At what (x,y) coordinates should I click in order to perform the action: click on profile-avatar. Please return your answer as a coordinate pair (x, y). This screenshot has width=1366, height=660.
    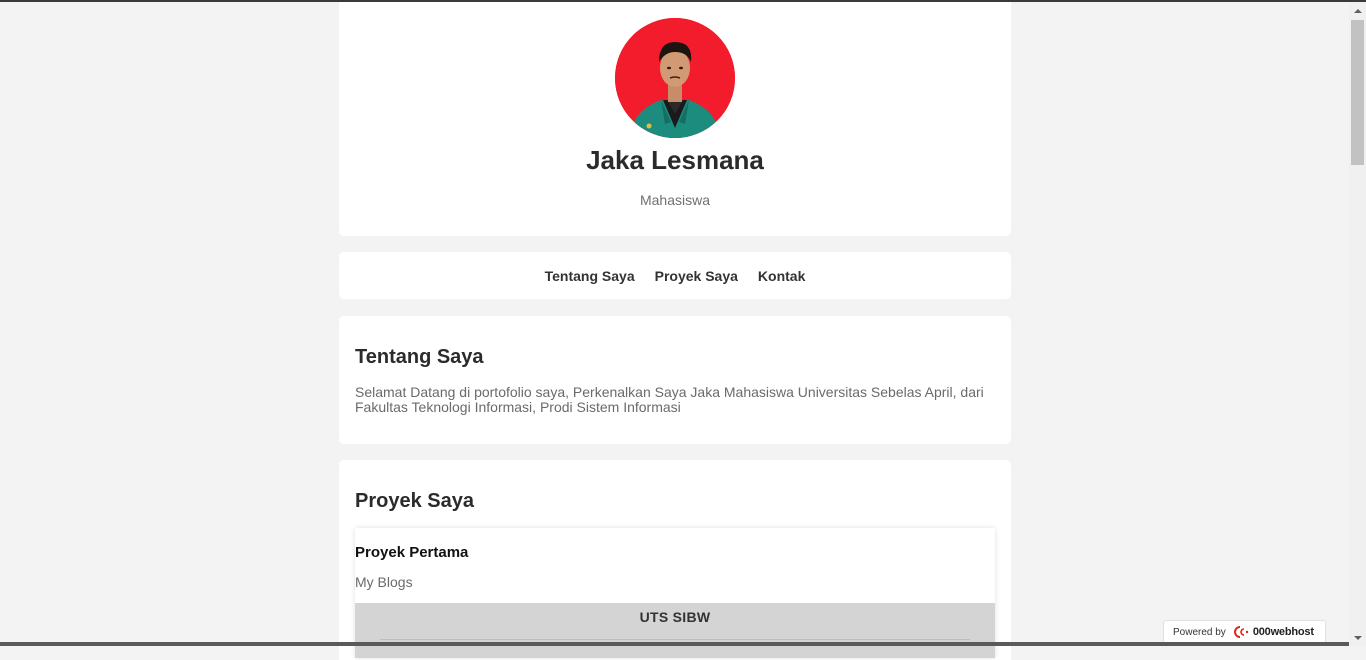
    Looking at the image, I should click on (675, 78).